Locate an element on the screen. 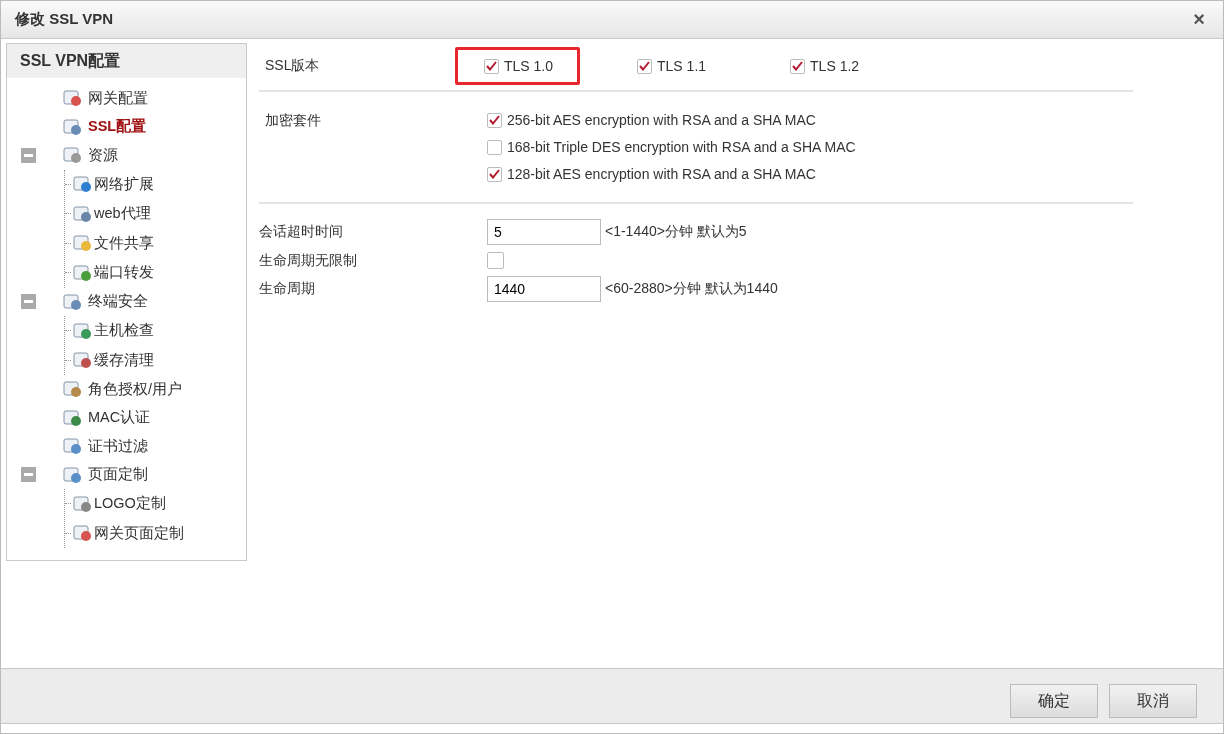 The width and height of the screenshot is (1224, 734). window-title: 修改 SSL VPN is located at coordinates (64, 19).